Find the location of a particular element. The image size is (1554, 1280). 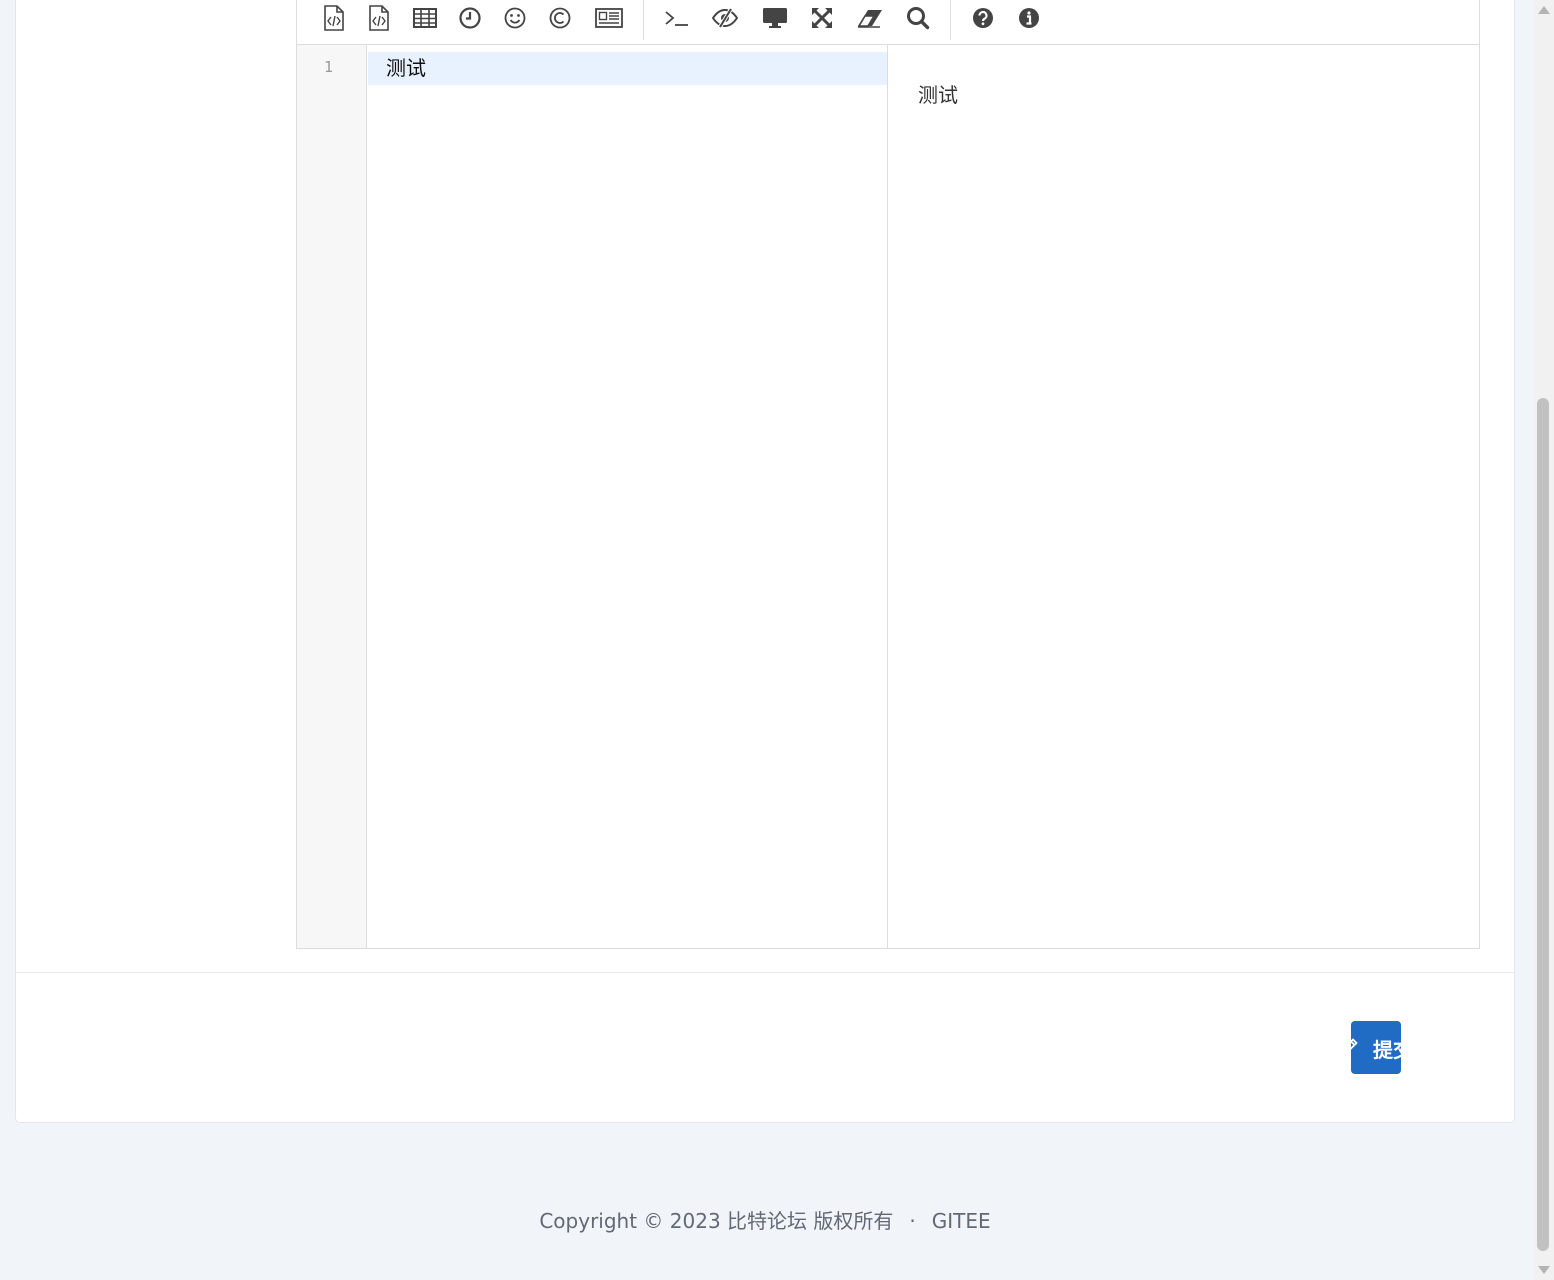

search-icon is located at coordinates (918, 18).